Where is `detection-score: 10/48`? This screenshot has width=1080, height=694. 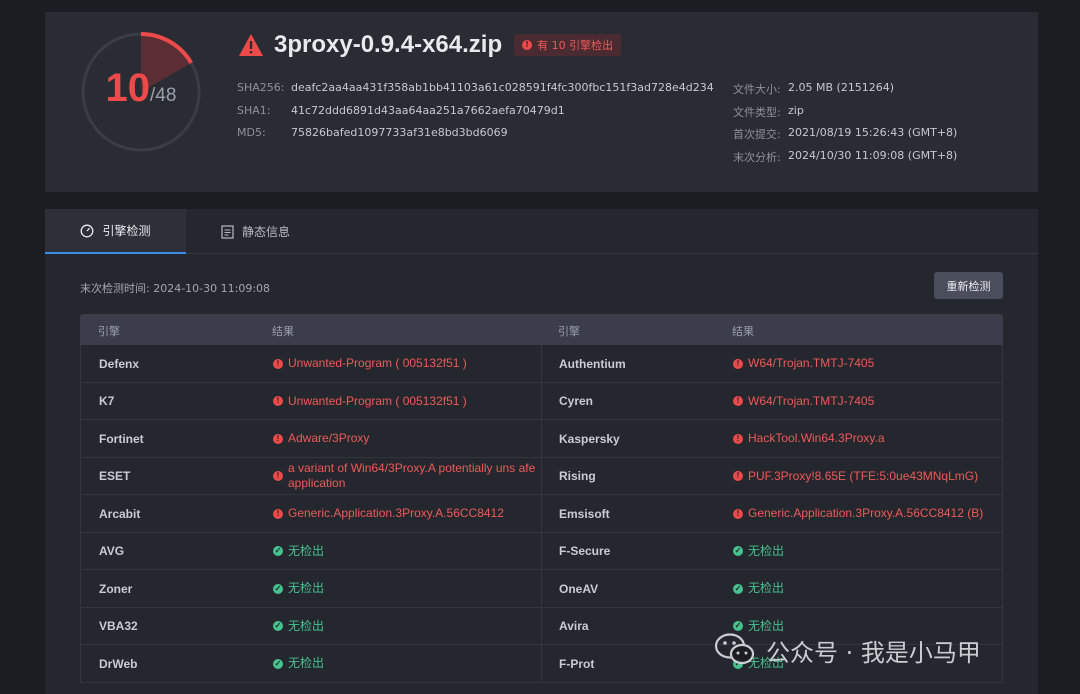
detection-score: 10/48 is located at coordinates (141, 88).